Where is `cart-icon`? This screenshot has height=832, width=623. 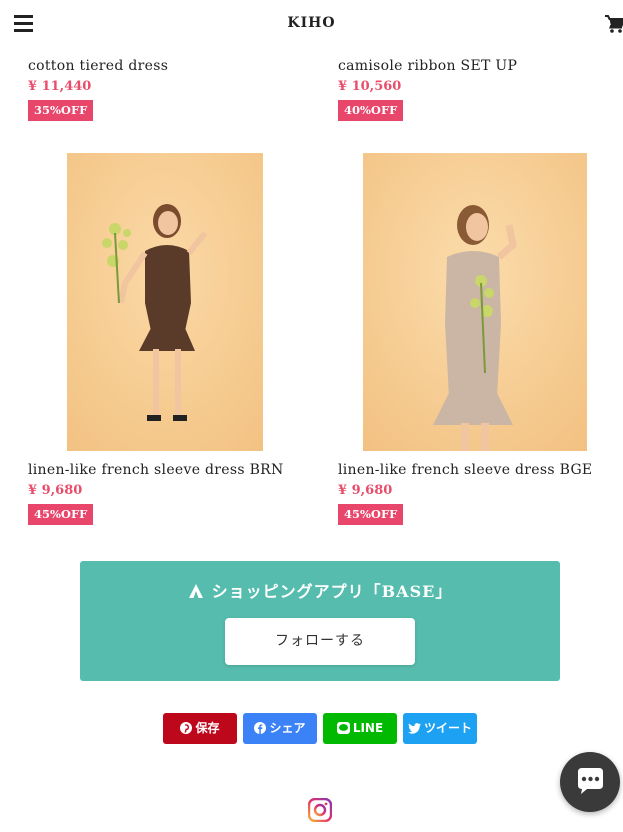
cart-icon is located at coordinates (614, 24).